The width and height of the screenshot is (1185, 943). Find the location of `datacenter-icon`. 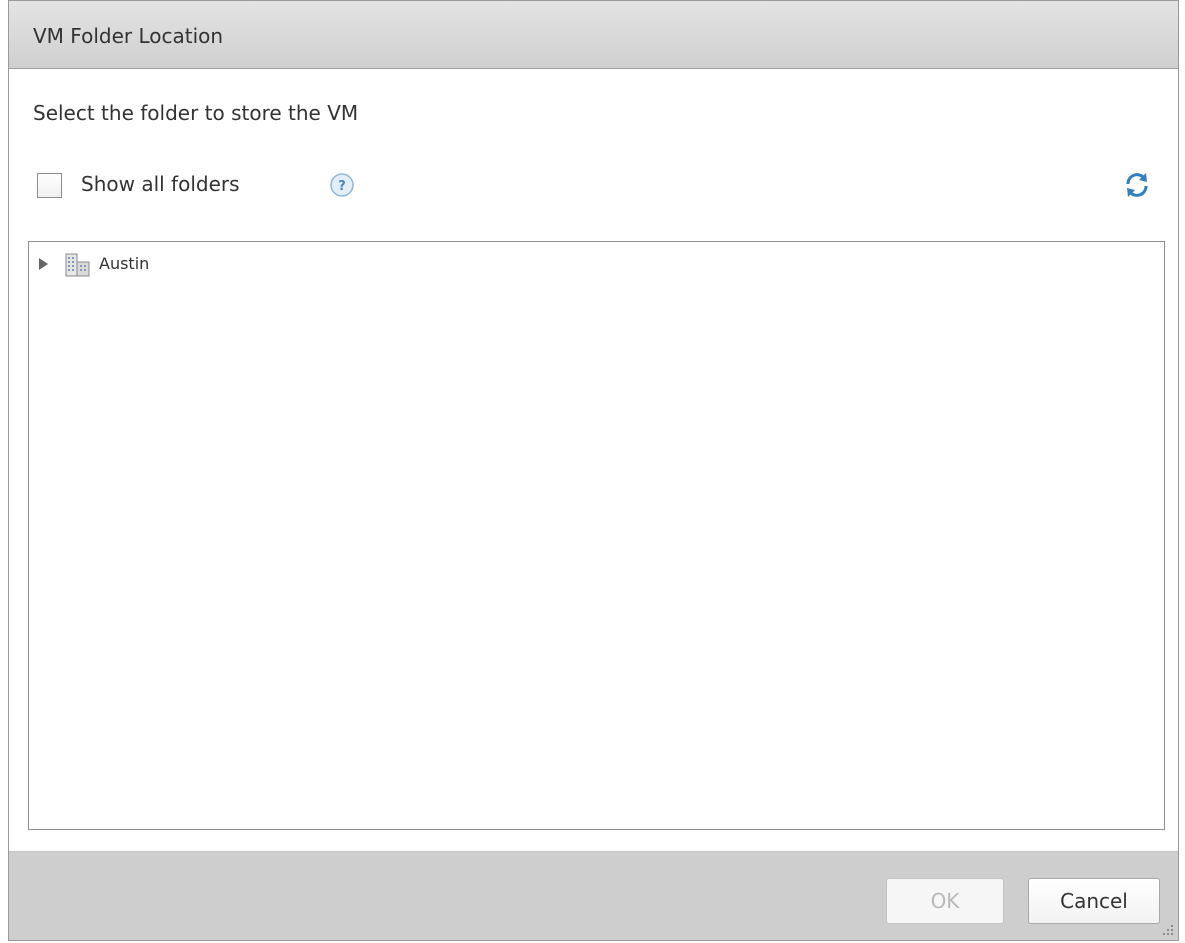

datacenter-icon is located at coordinates (77, 265).